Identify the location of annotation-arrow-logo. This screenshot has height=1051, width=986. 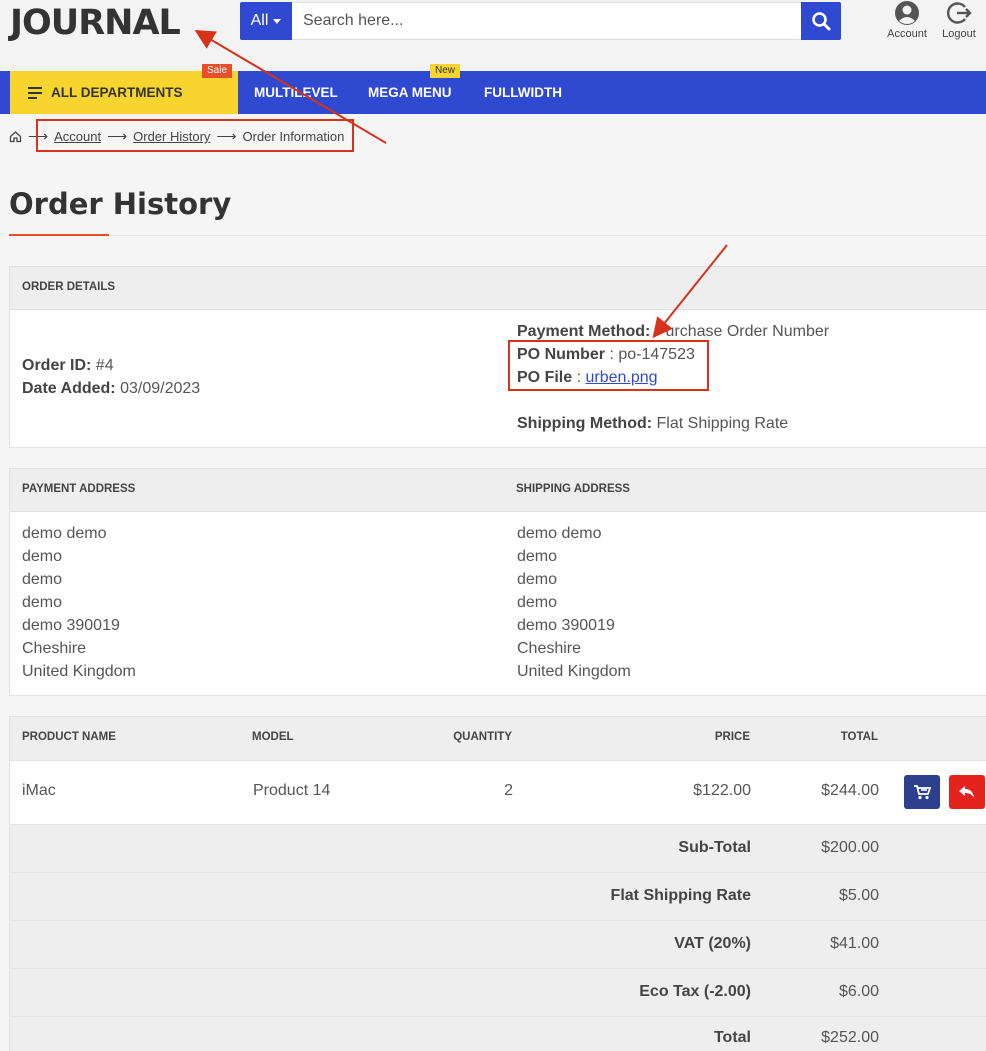
(290, 86).